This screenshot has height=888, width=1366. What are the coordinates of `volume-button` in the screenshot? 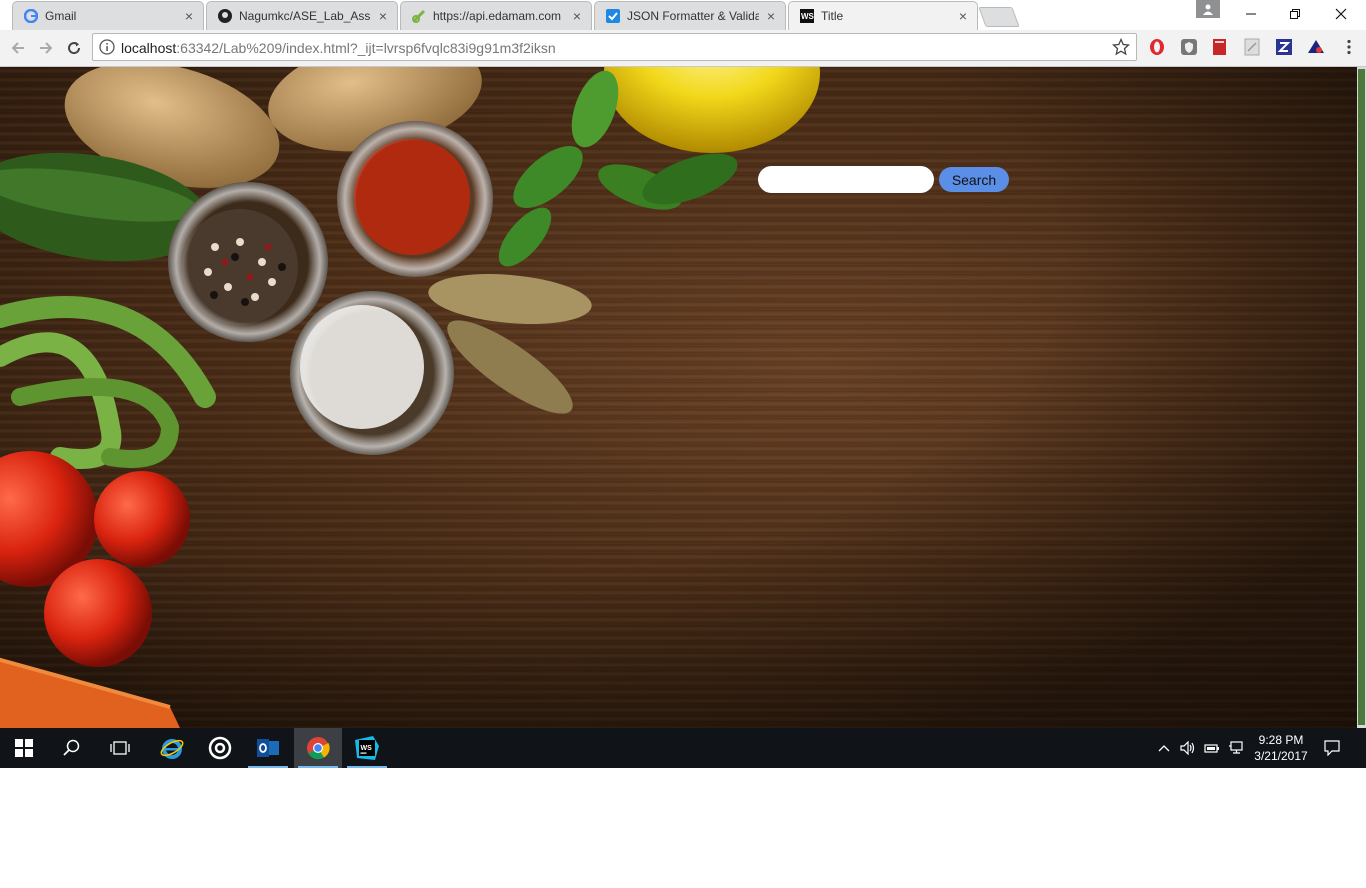 It's located at (1188, 748).